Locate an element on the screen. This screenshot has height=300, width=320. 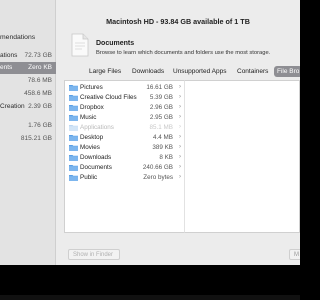
file-size: 5.39 GB is located at coordinates (161, 97).